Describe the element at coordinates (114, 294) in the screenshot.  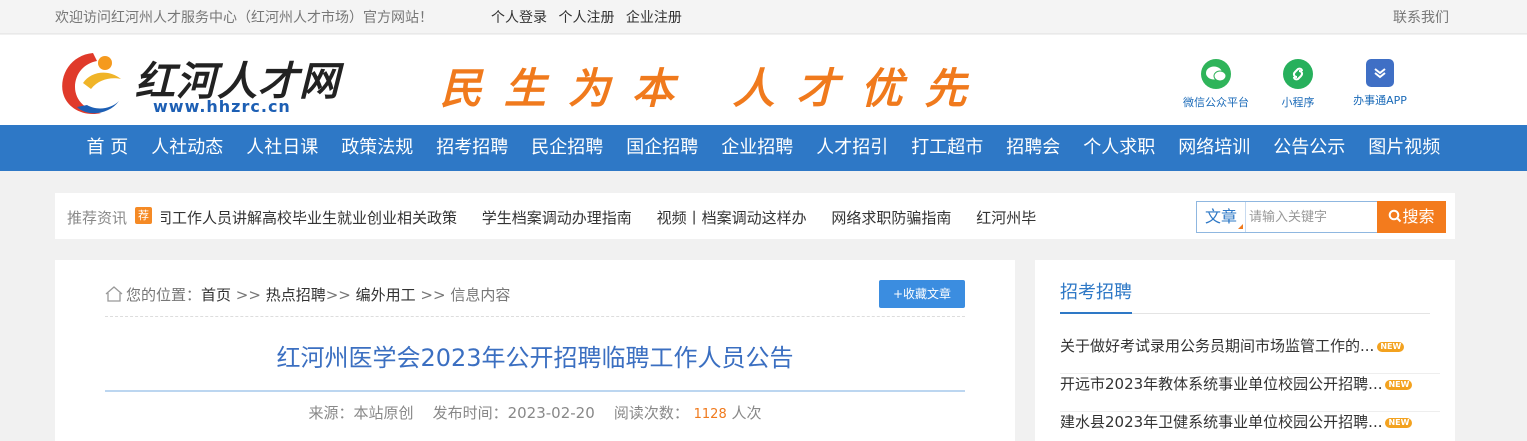
I see `home-icon` at that location.